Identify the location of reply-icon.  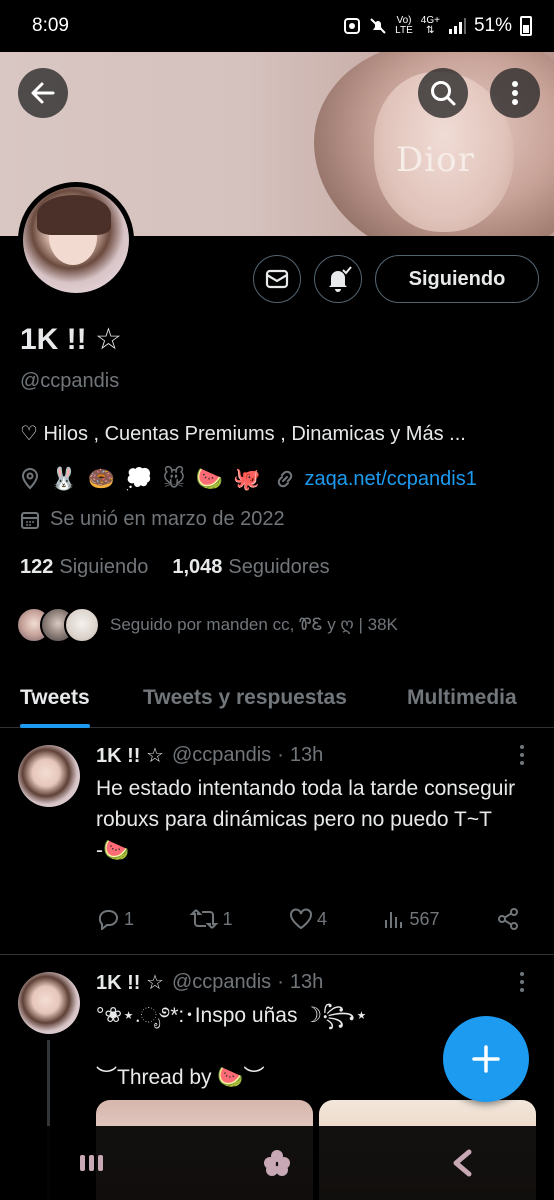
(108, 920).